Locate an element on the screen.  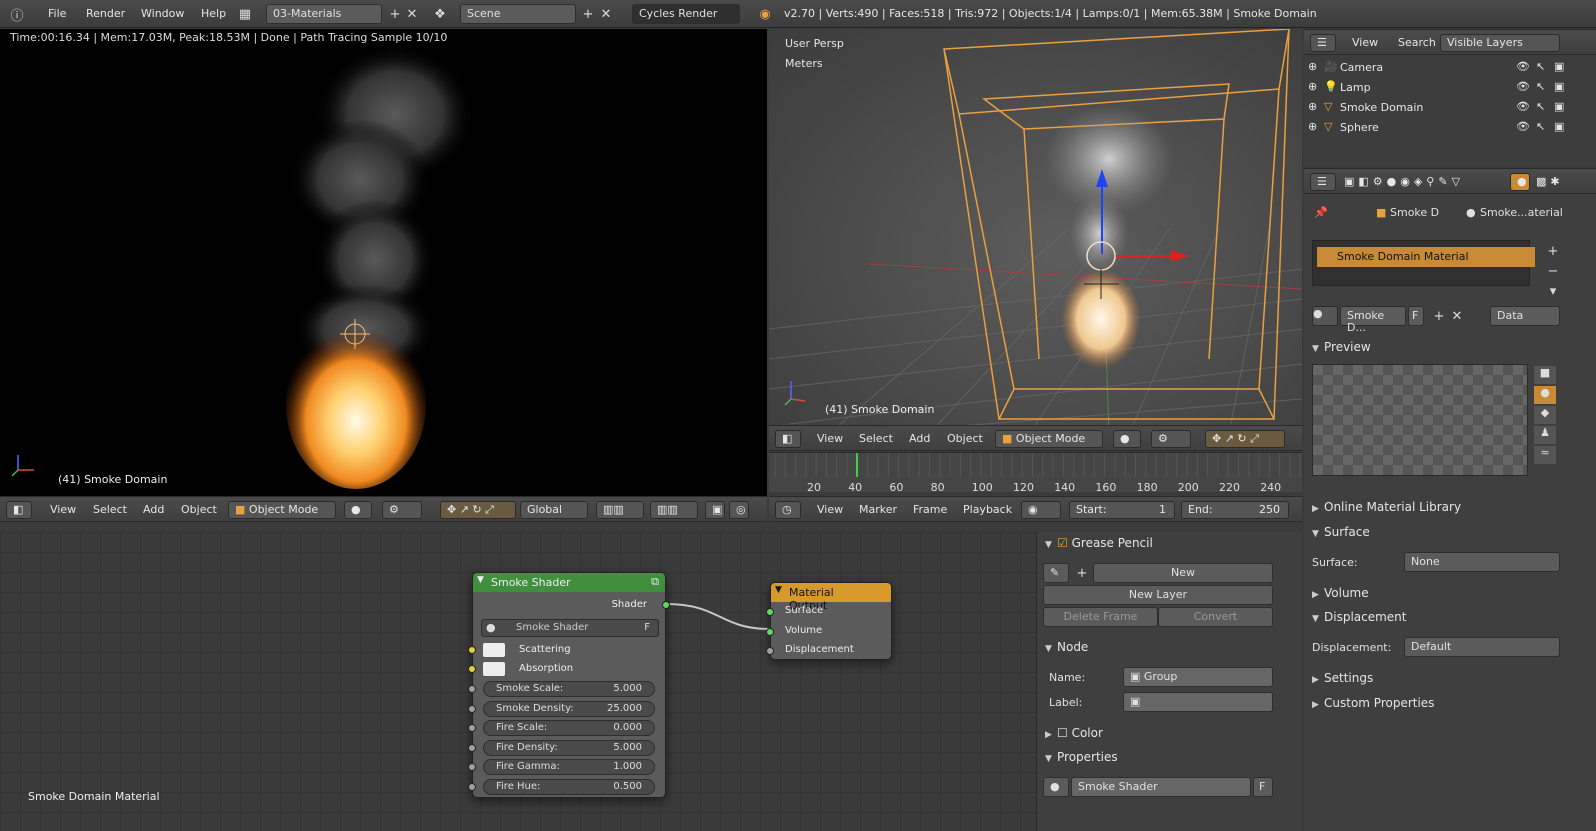
slot-menu-icon: ▾ is located at coordinates (1553, 291).